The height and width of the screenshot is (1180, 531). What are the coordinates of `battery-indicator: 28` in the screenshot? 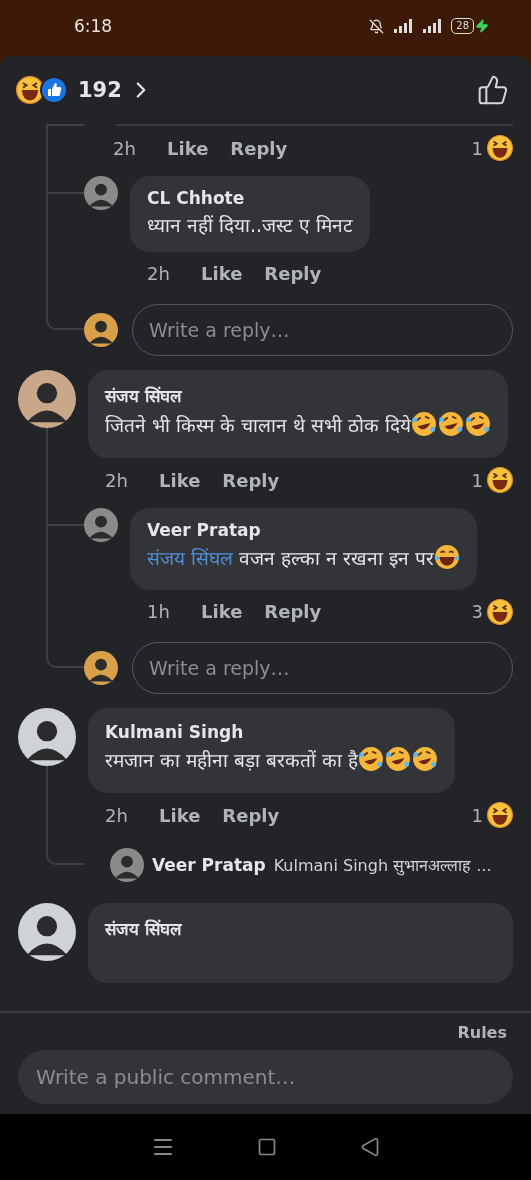 It's located at (462, 26).